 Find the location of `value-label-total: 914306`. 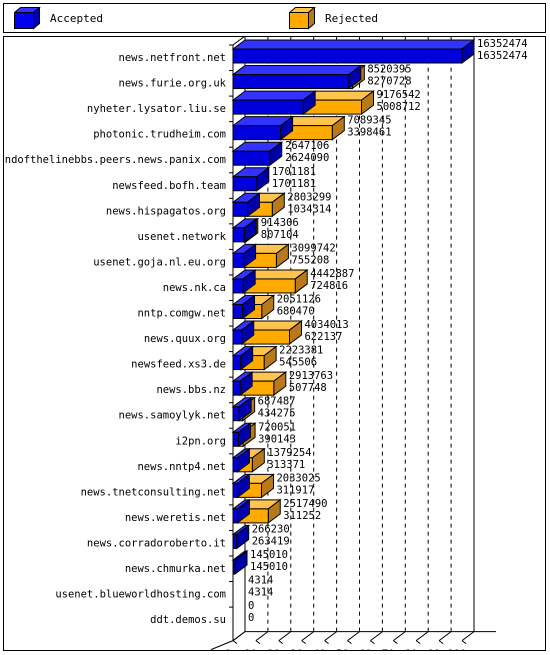

value-label-total: 914306 is located at coordinates (280, 223).